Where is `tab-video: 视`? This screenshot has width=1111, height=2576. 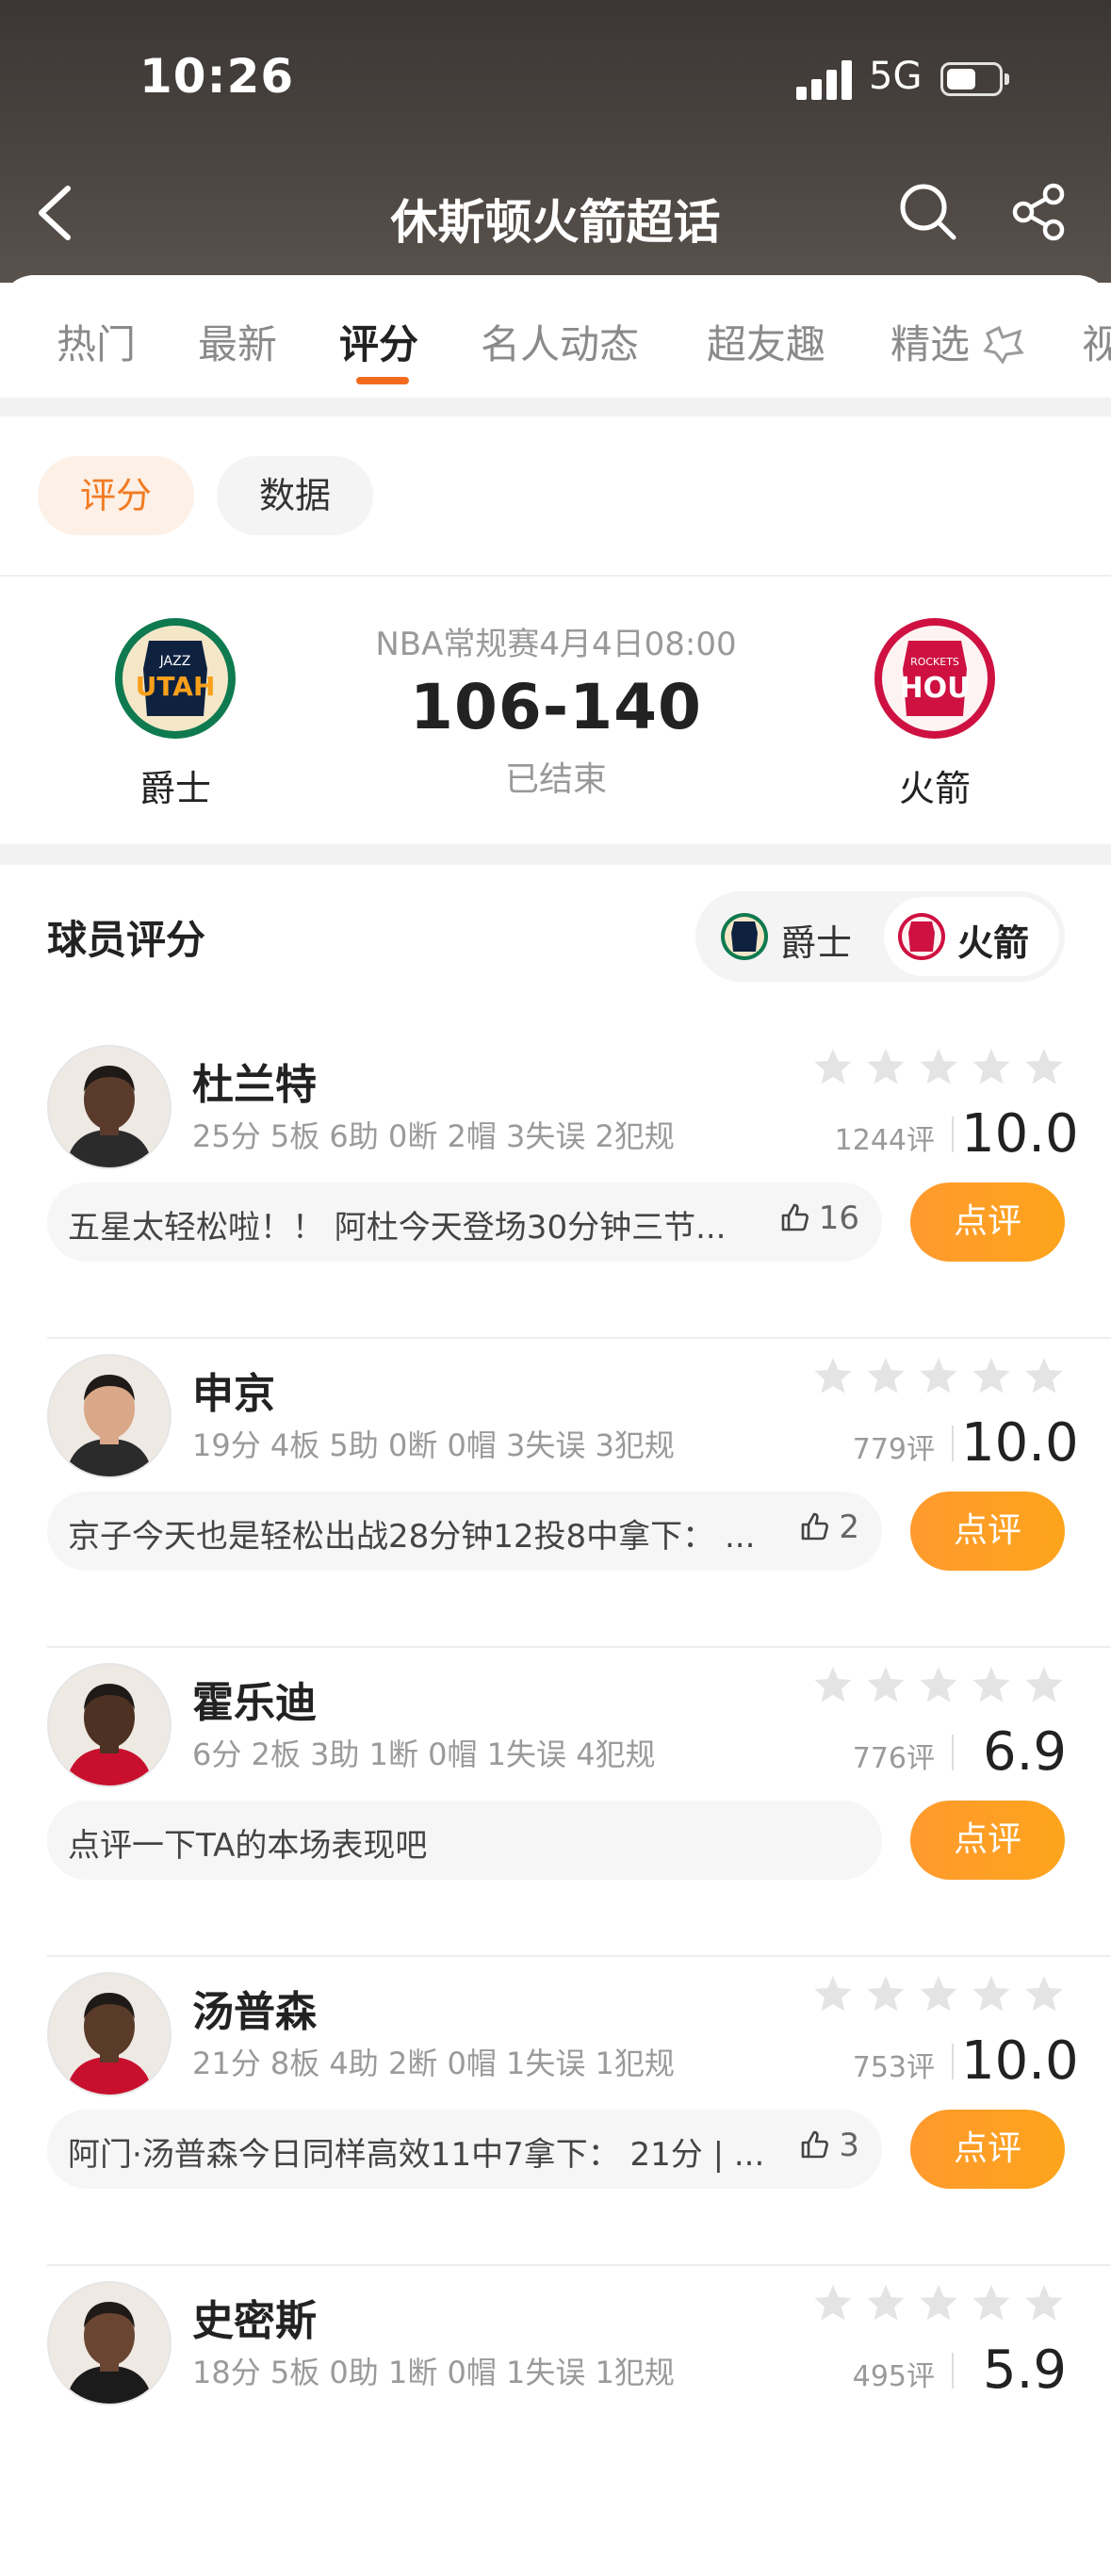 tab-video: 视 is located at coordinates (1096, 341).